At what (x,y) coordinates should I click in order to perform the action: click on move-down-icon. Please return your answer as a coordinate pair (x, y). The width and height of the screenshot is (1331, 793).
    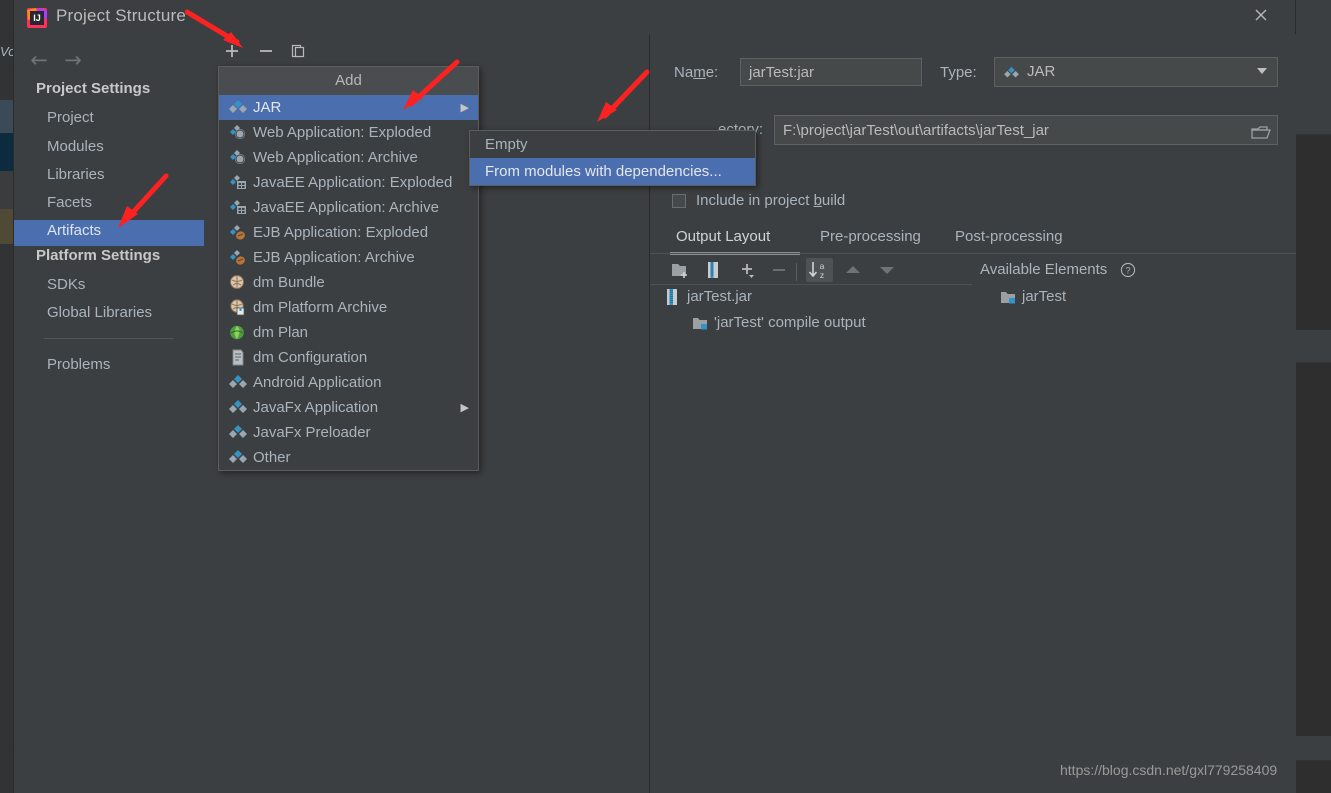
    Looking at the image, I should click on (889, 272).